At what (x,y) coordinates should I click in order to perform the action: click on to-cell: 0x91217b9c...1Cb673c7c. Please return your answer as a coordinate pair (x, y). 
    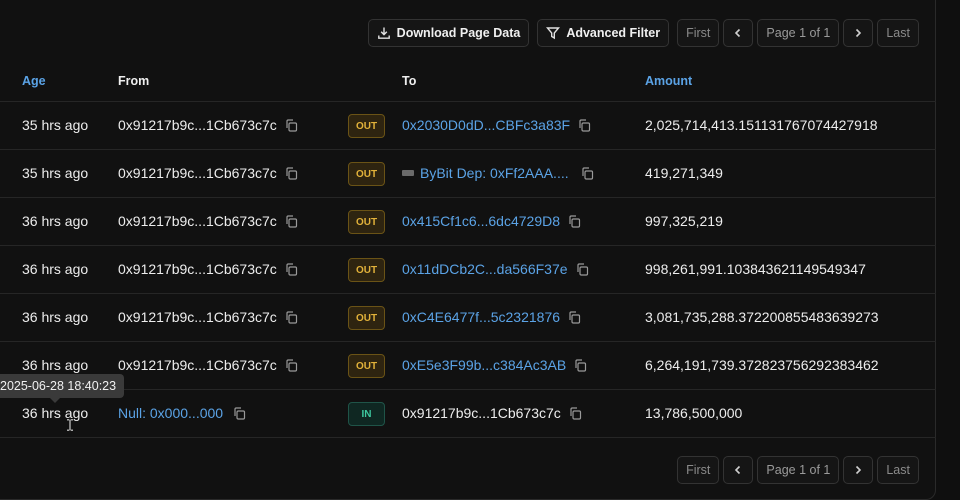
    Looking at the image, I should click on (492, 413).